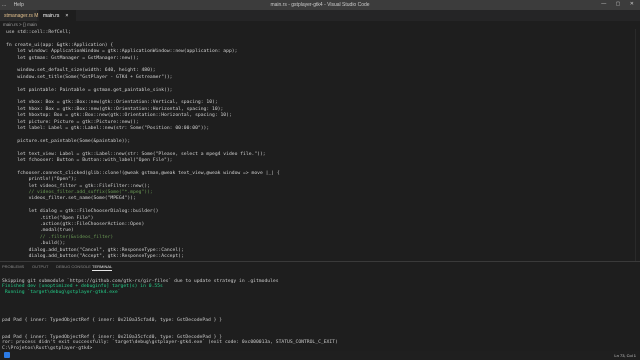 Image resolution: width=640 pixels, height=360 pixels. Describe the element at coordinates (320, 355) in the screenshot. I see `status-bar: Ln 73, Col 1` at that location.